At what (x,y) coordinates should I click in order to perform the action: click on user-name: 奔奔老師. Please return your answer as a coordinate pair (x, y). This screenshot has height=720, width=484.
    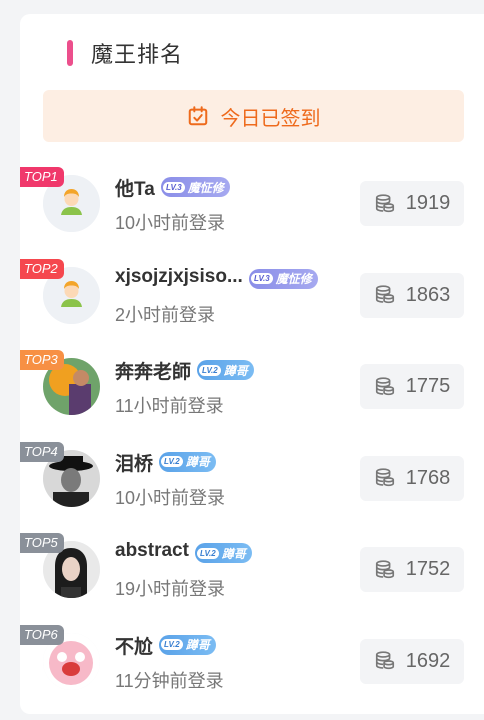
    Looking at the image, I should click on (153, 370).